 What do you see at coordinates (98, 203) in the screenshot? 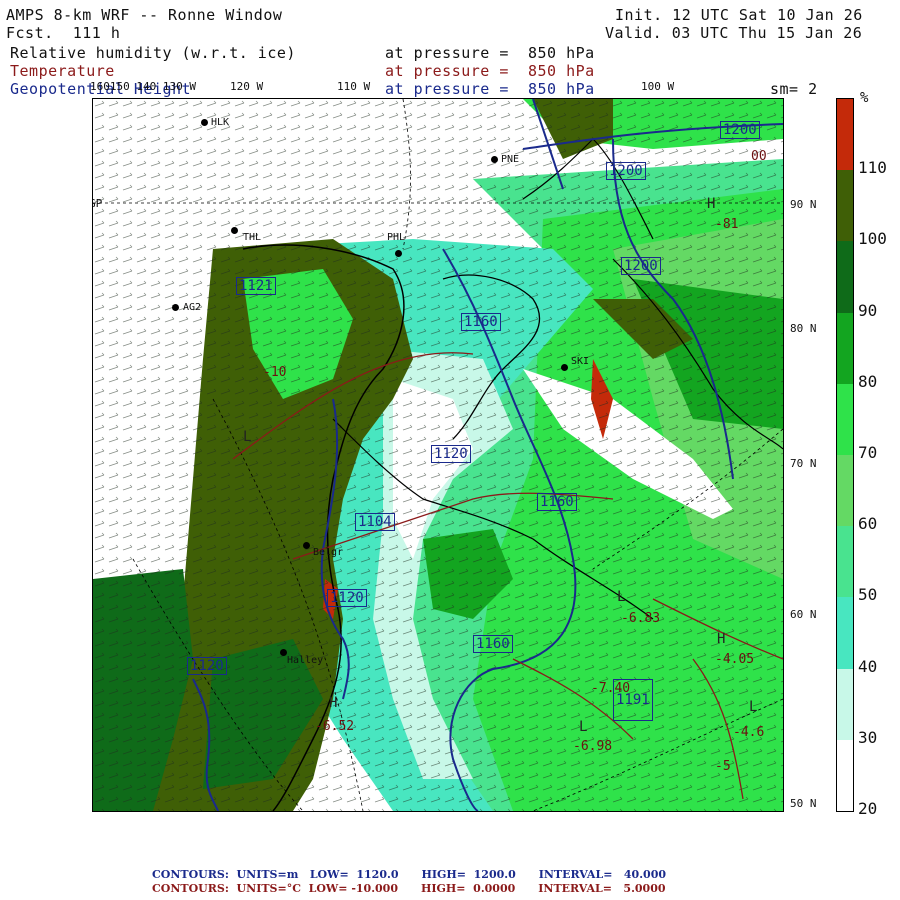
I see `gp-label: GP` at bounding box center [98, 203].